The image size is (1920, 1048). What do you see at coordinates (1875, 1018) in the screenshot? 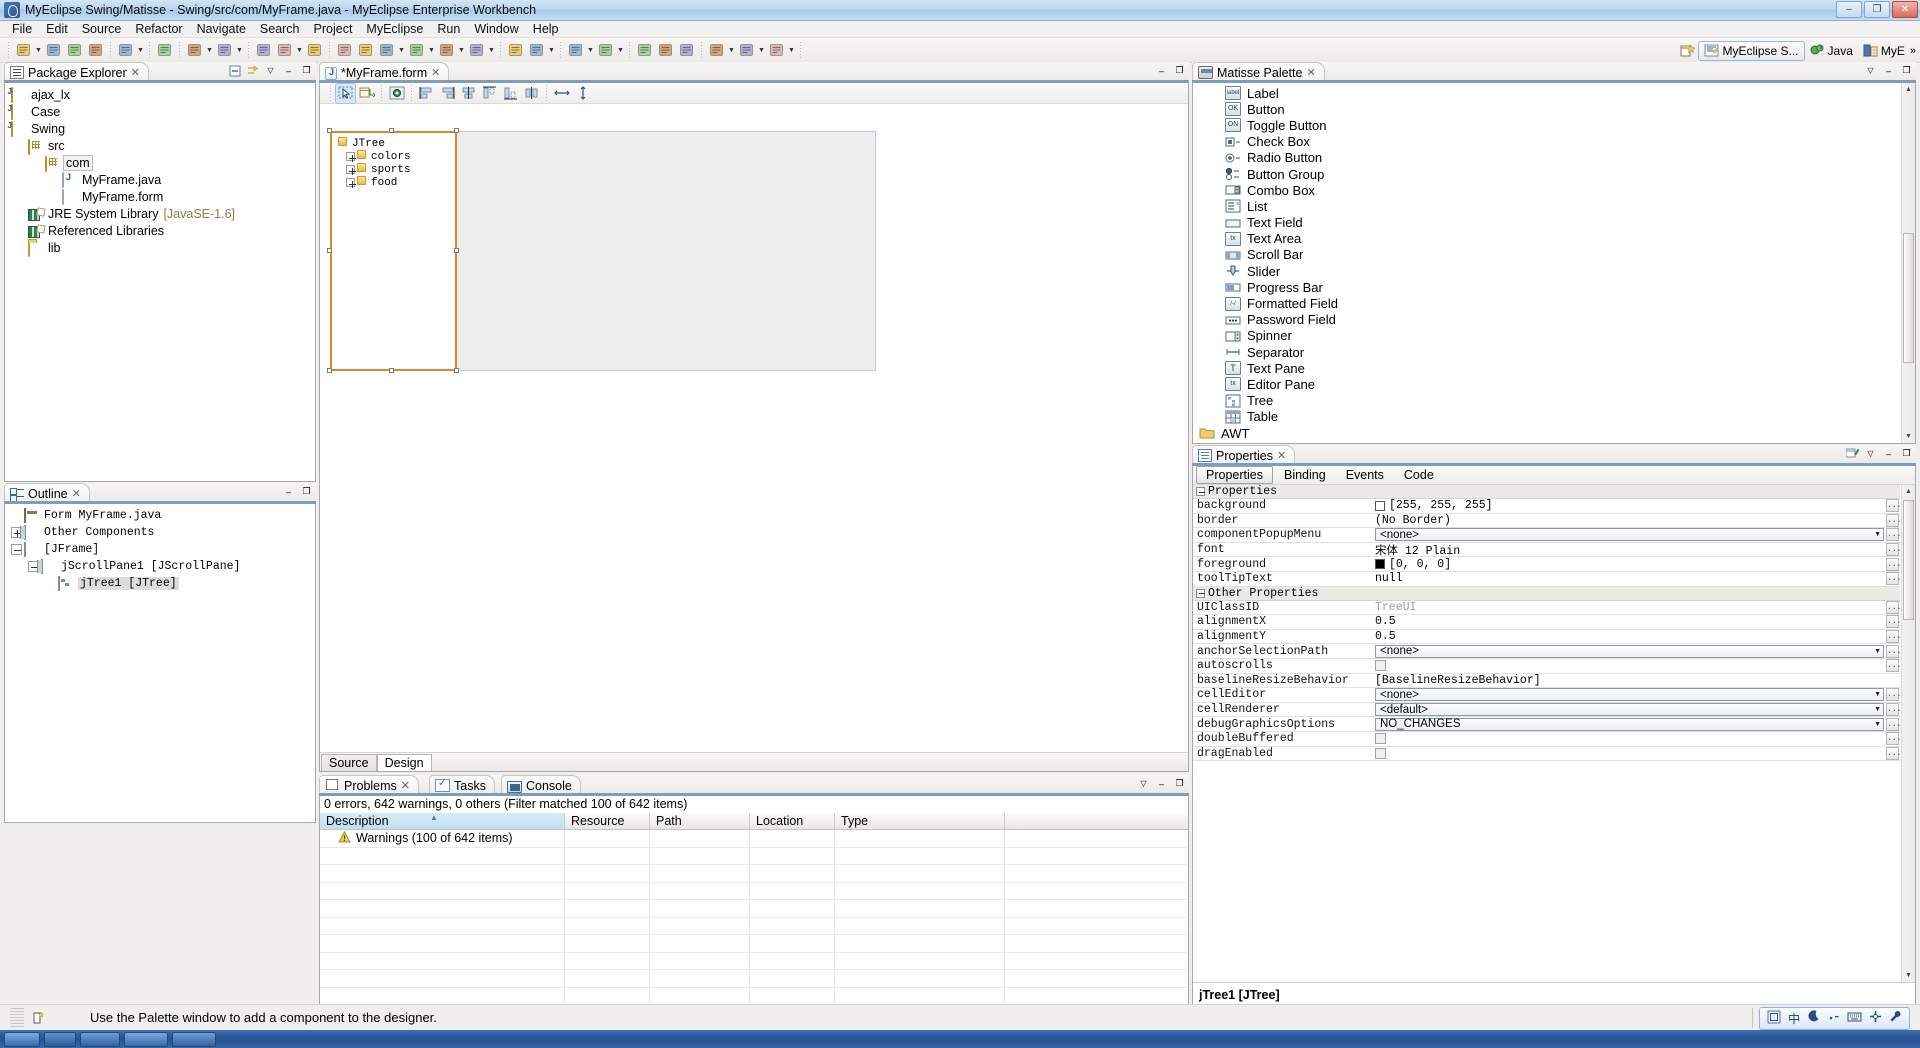
I see `toolbox-icon` at bounding box center [1875, 1018].